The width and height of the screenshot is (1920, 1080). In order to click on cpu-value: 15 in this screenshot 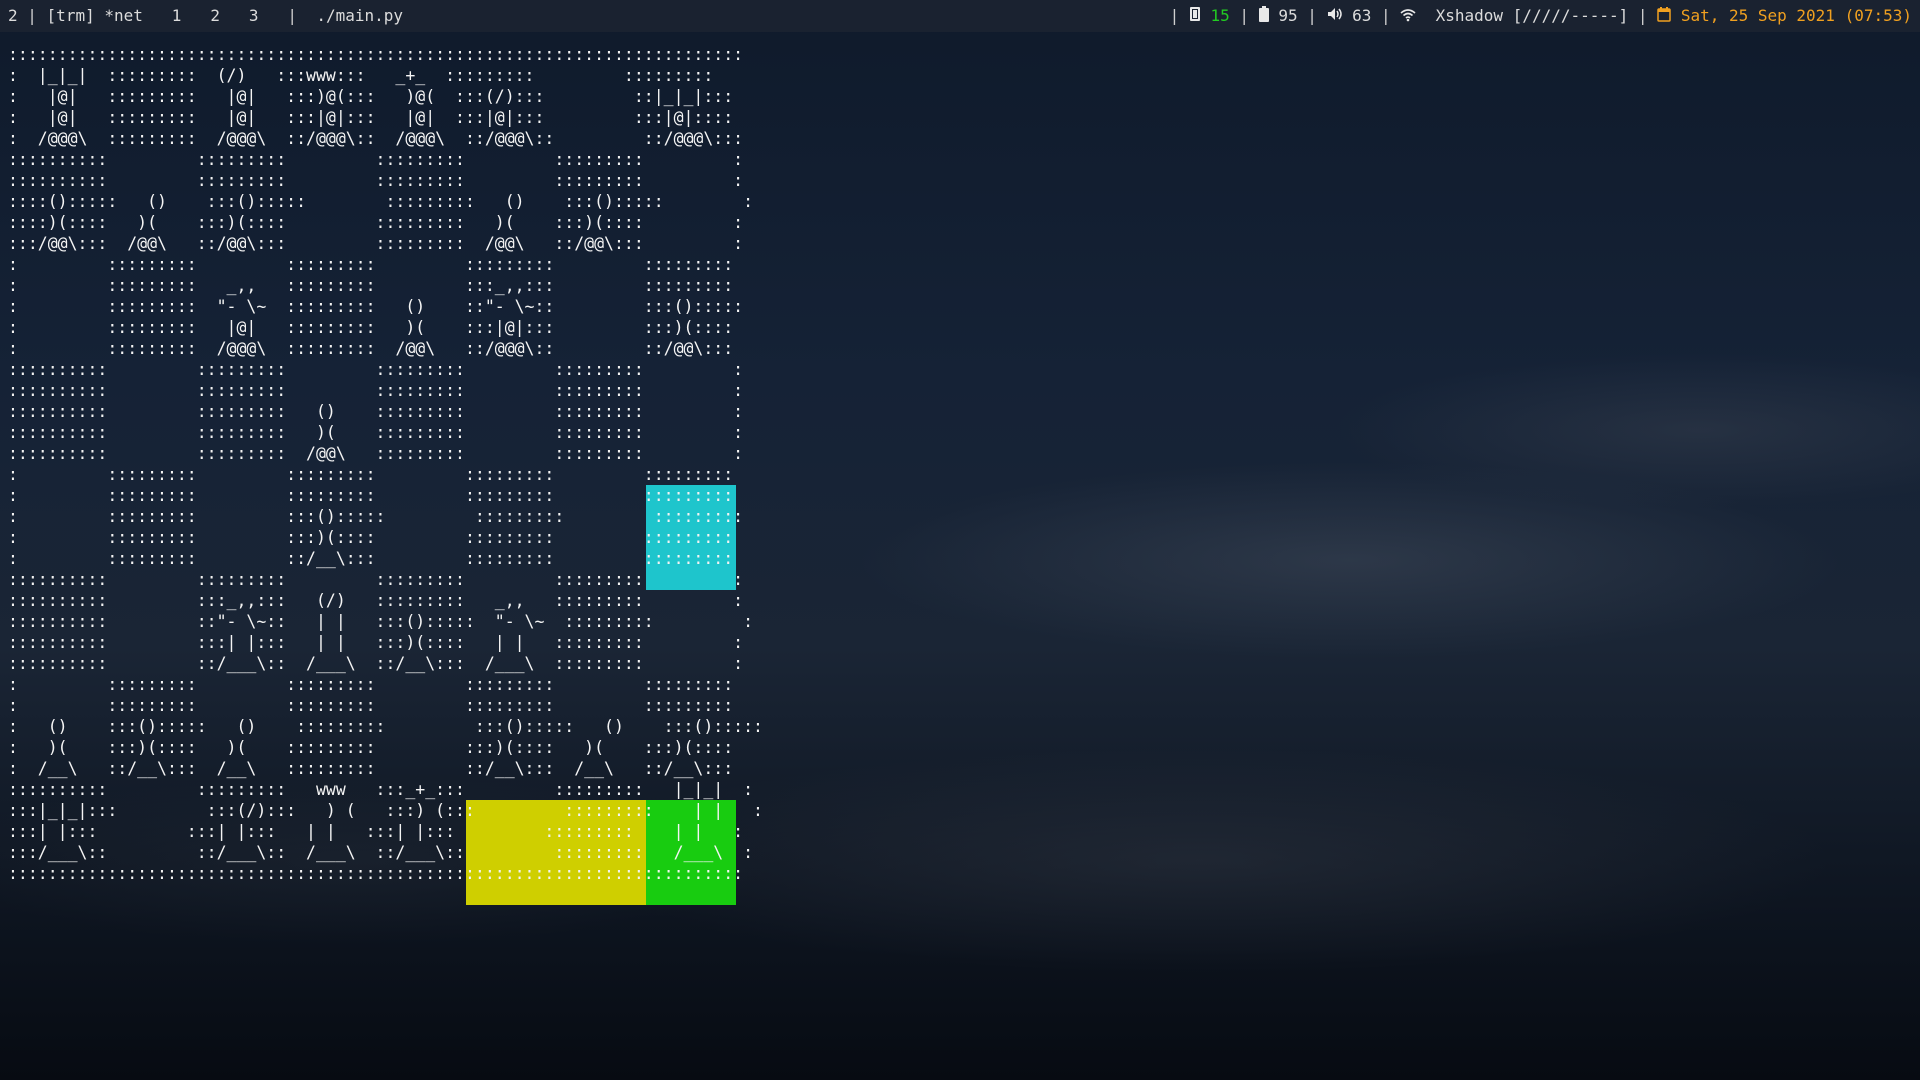, I will do `click(1220, 15)`.